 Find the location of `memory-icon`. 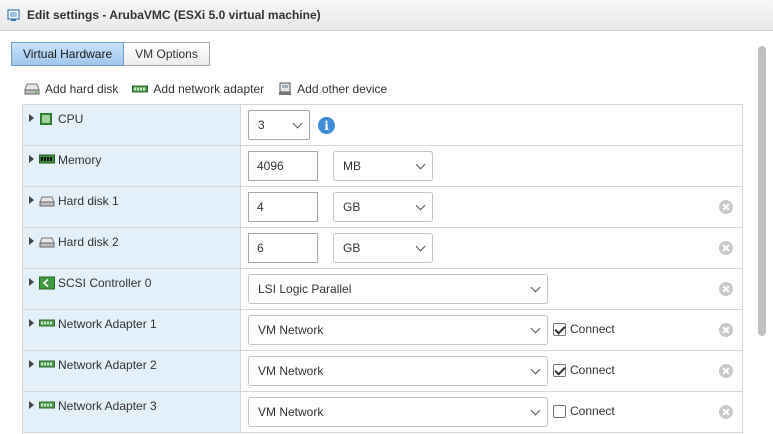

memory-icon is located at coordinates (47, 160).